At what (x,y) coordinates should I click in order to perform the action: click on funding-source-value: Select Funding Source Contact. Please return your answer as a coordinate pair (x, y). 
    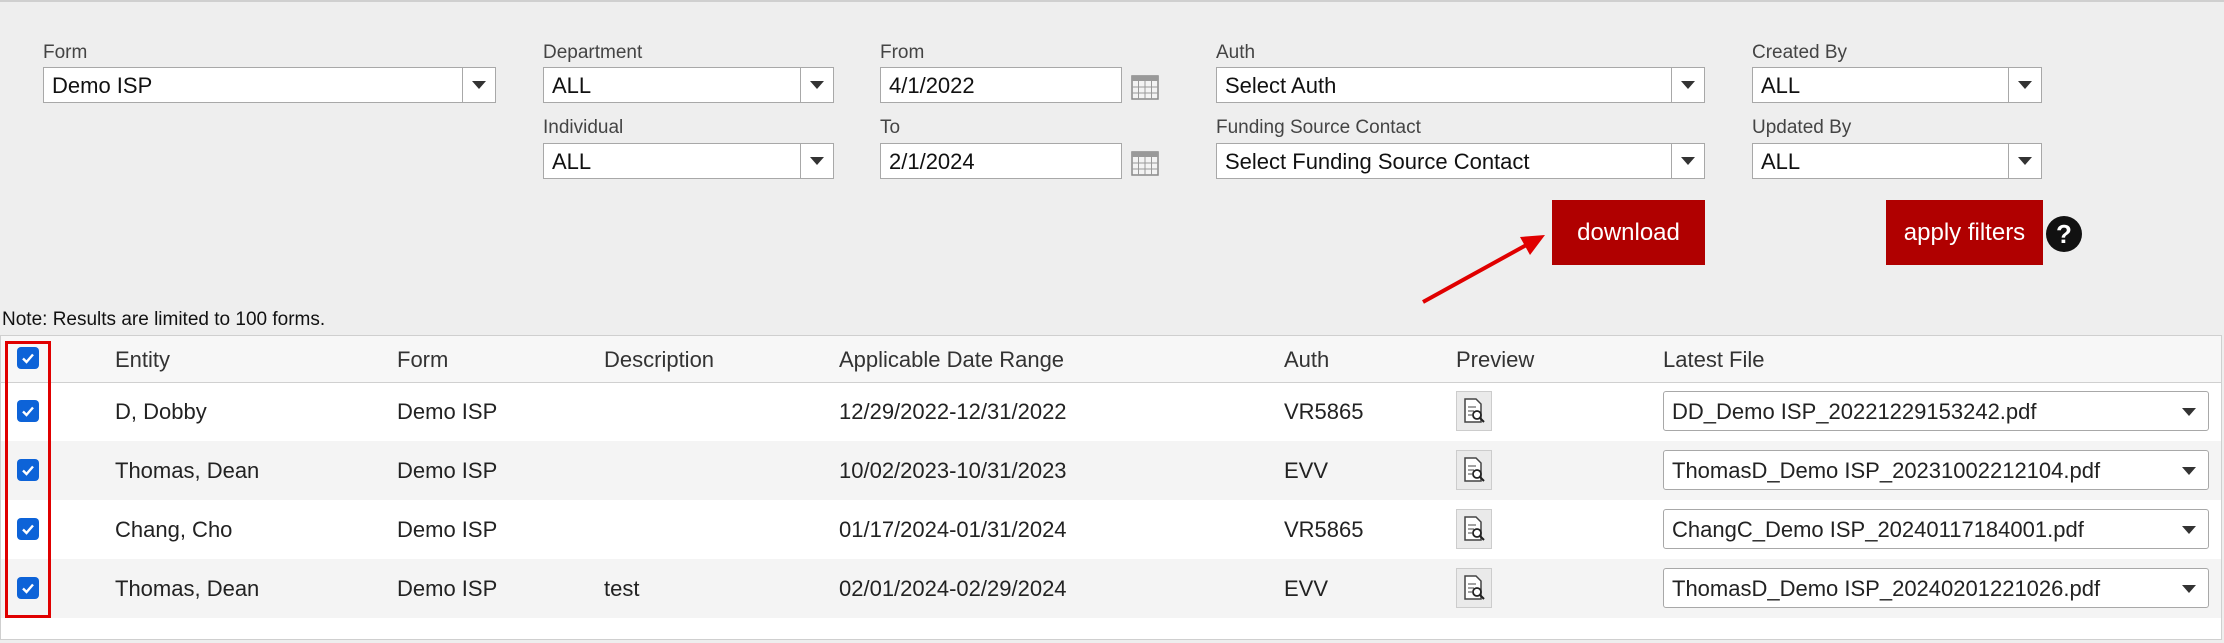
    Looking at the image, I should click on (1377, 161).